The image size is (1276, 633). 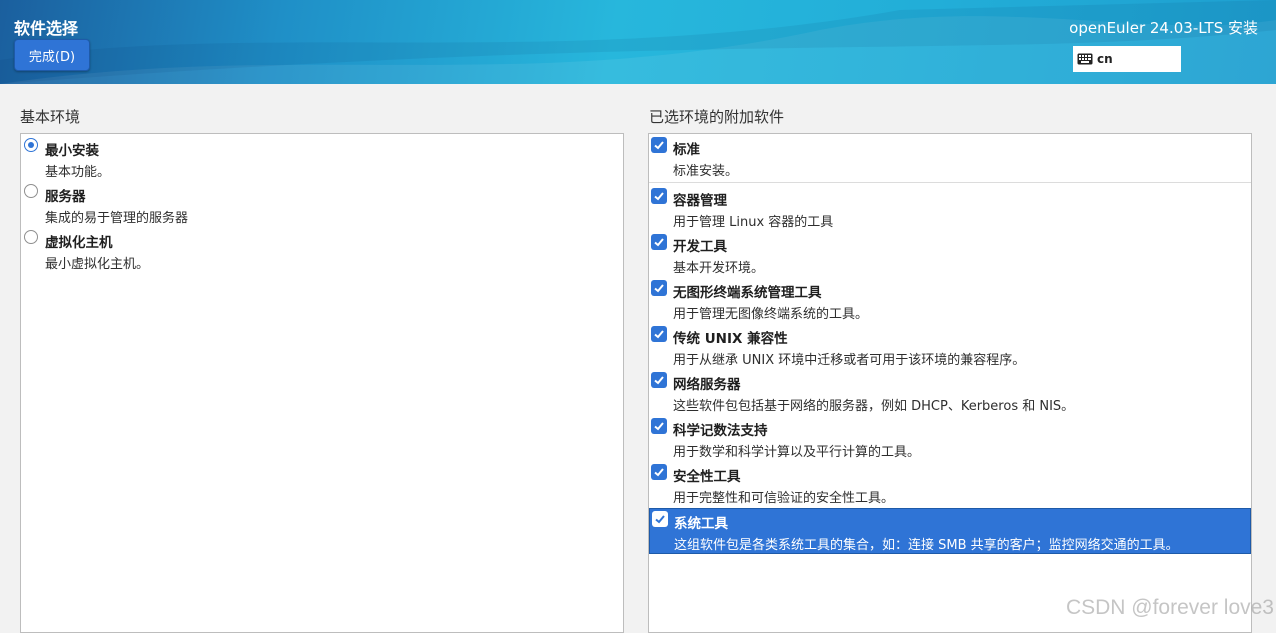 I want to click on addons-heading: 已选环境的附加软件, so click(x=717, y=117).